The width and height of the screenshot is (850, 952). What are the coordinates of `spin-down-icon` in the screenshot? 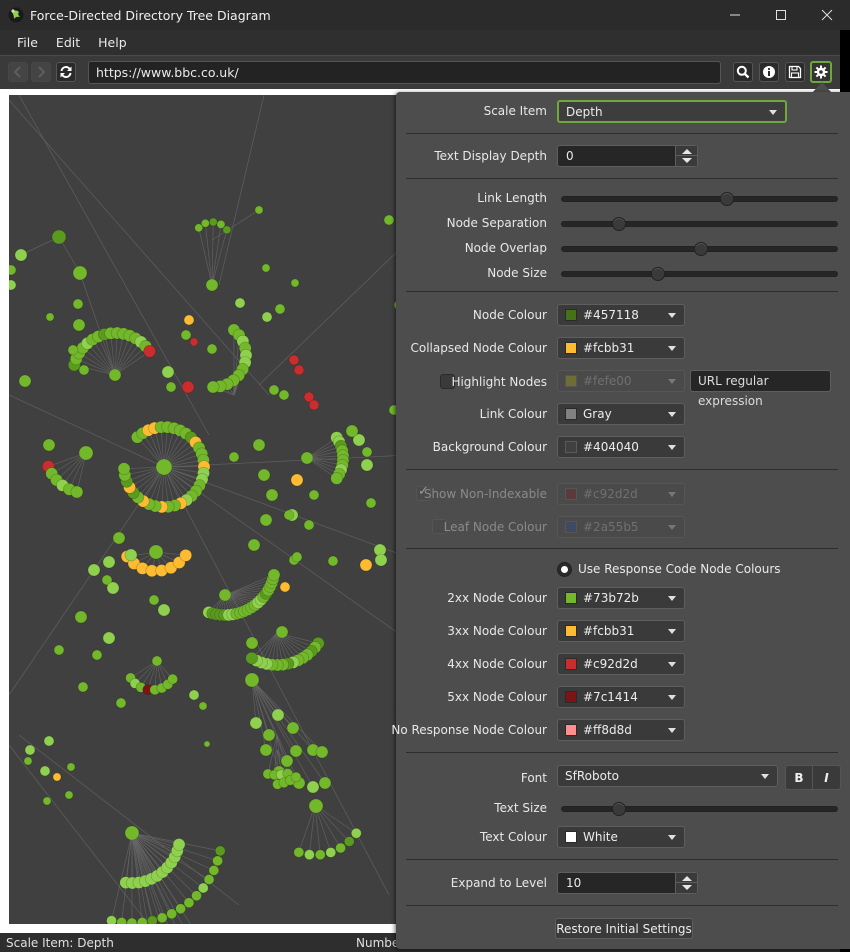 It's located at (687, 160).